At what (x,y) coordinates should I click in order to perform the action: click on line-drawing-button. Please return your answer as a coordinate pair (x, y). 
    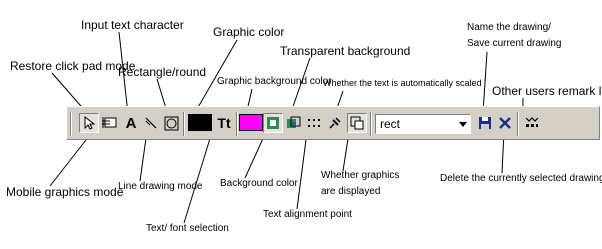
    Looking at the image, I should click on (151, 123).